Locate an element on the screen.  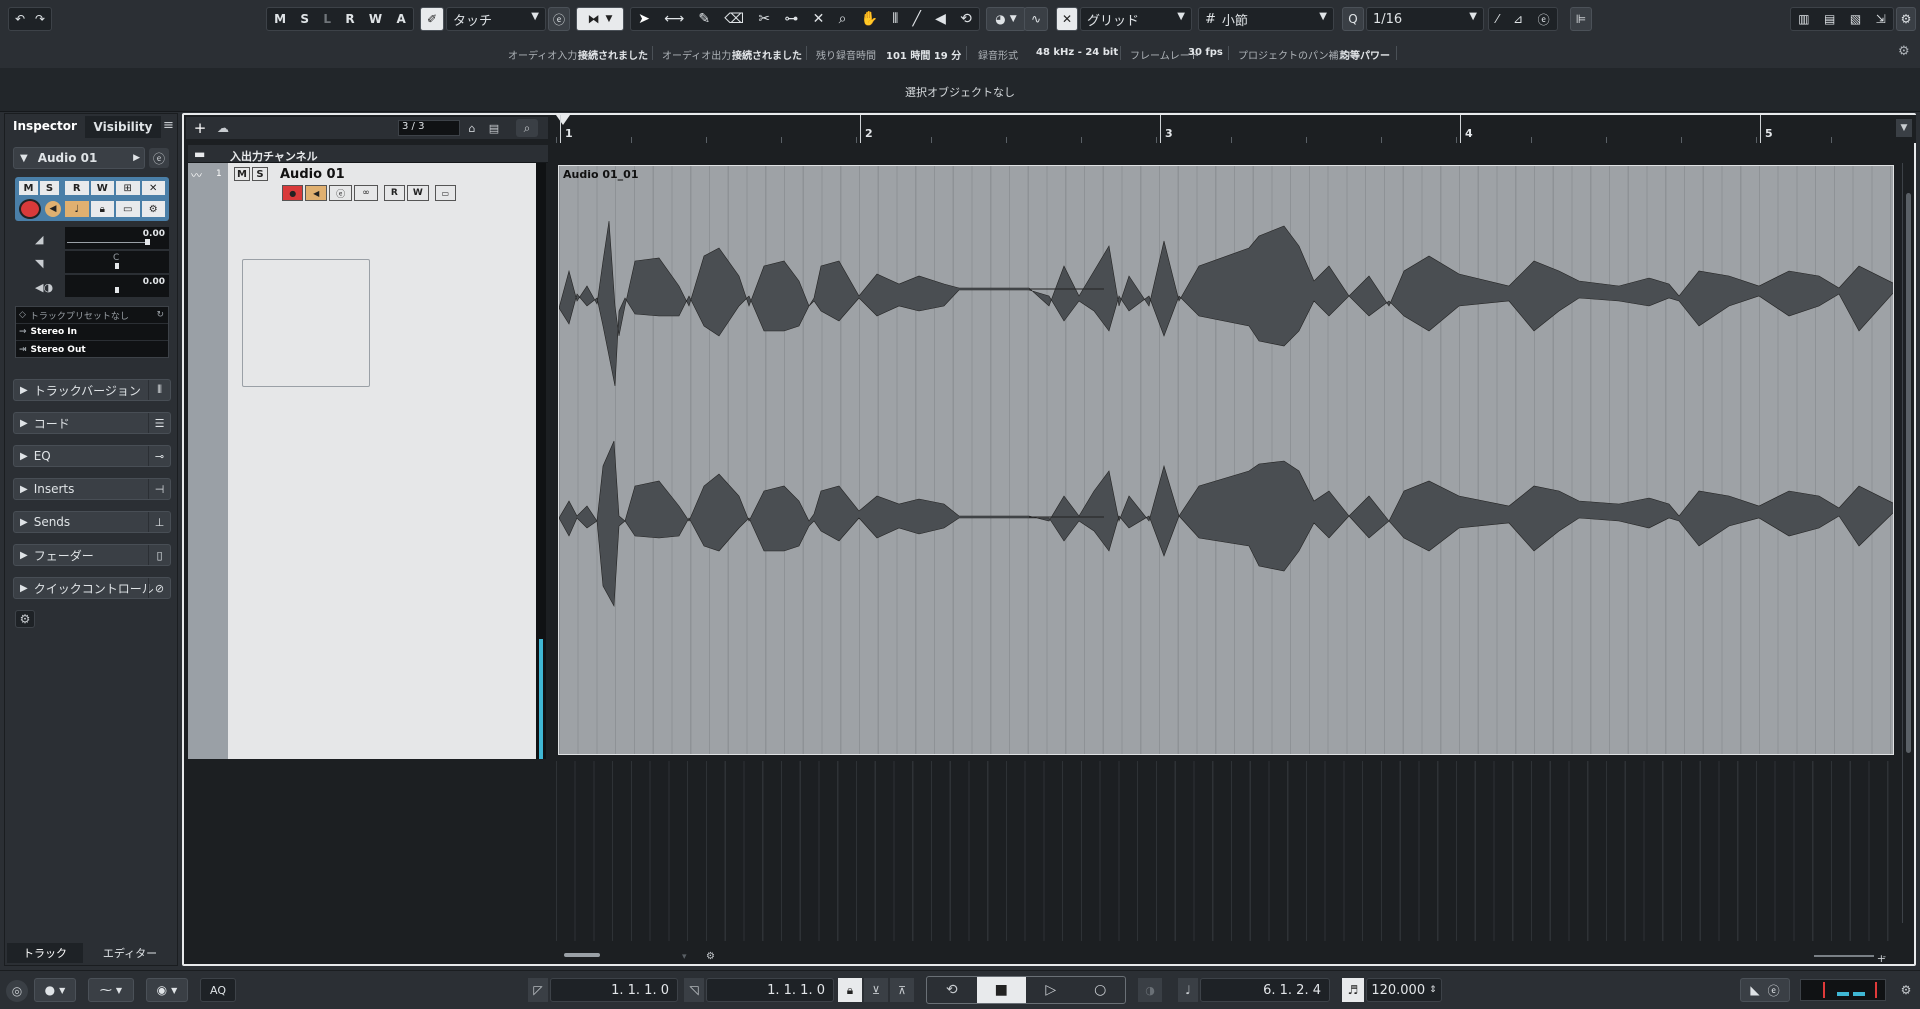
input-routing-row: → Stereo In is located at coordinates (92, 332).